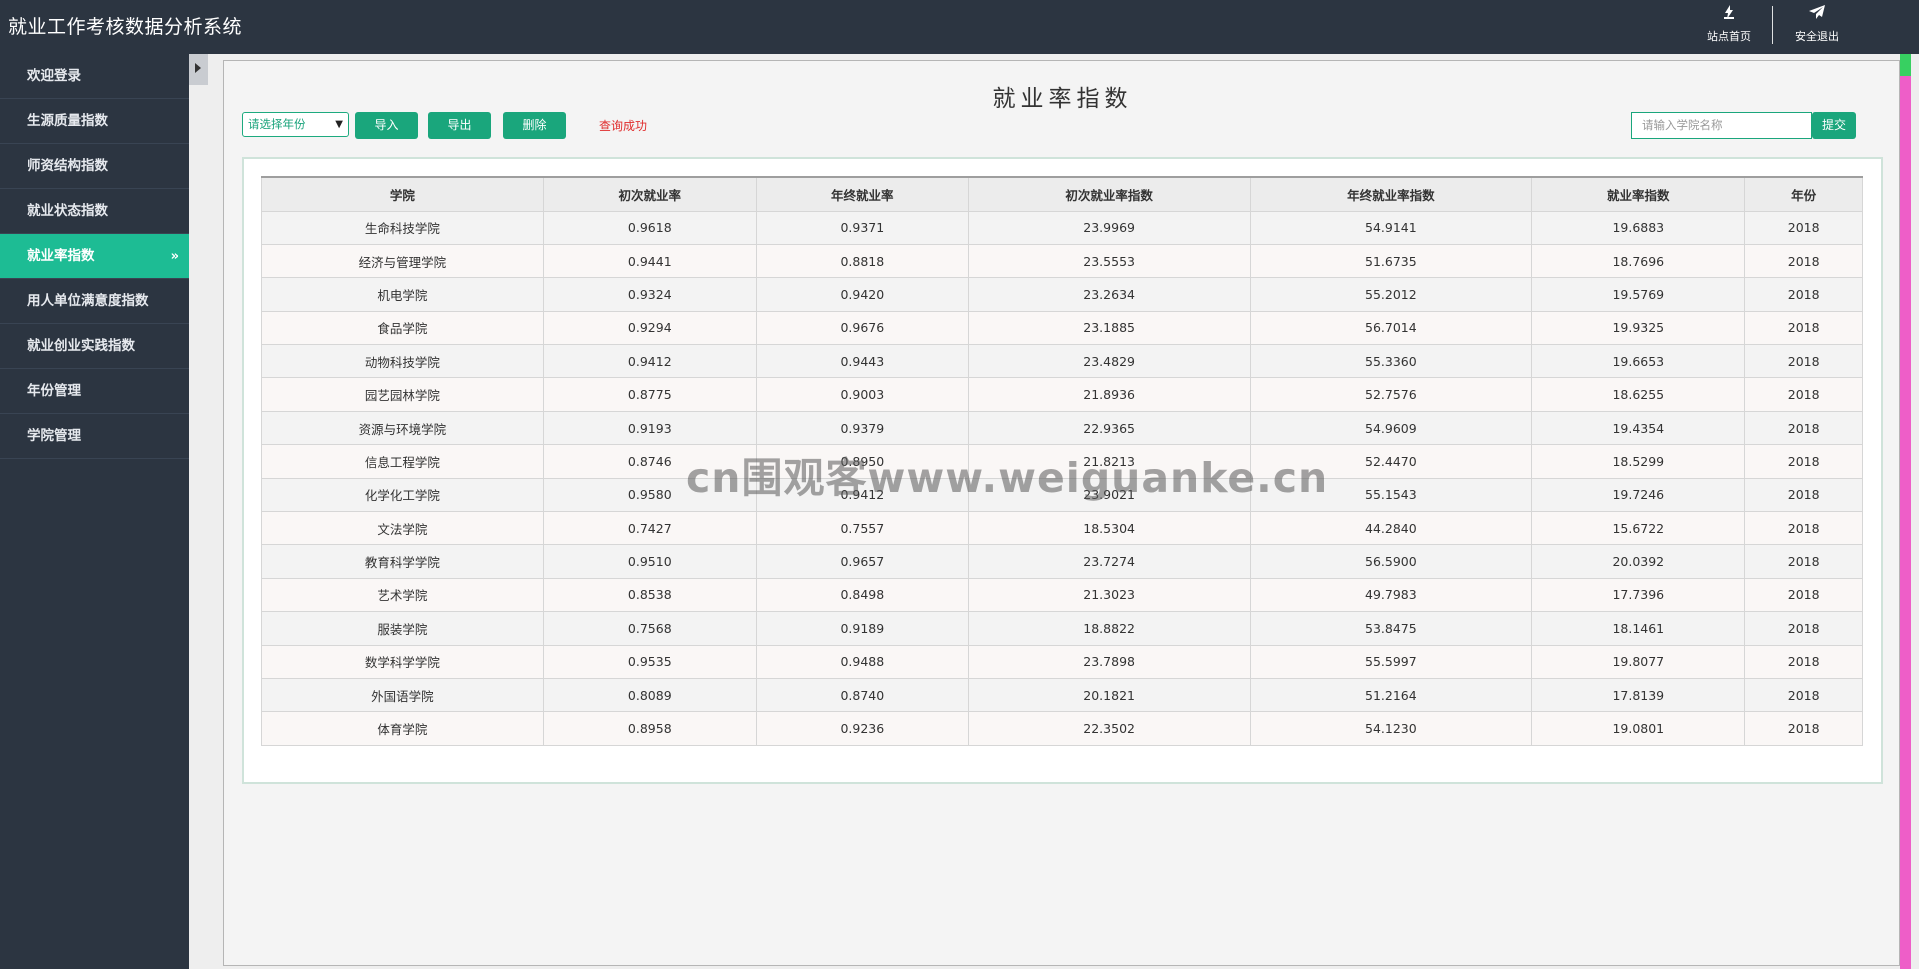 The height and width of the screenshot is (969, 1919). What do you see at coordinates (649, 194) in the screenshot?
I see `column-header: 初次就业率` at bounding box center [649, 194].